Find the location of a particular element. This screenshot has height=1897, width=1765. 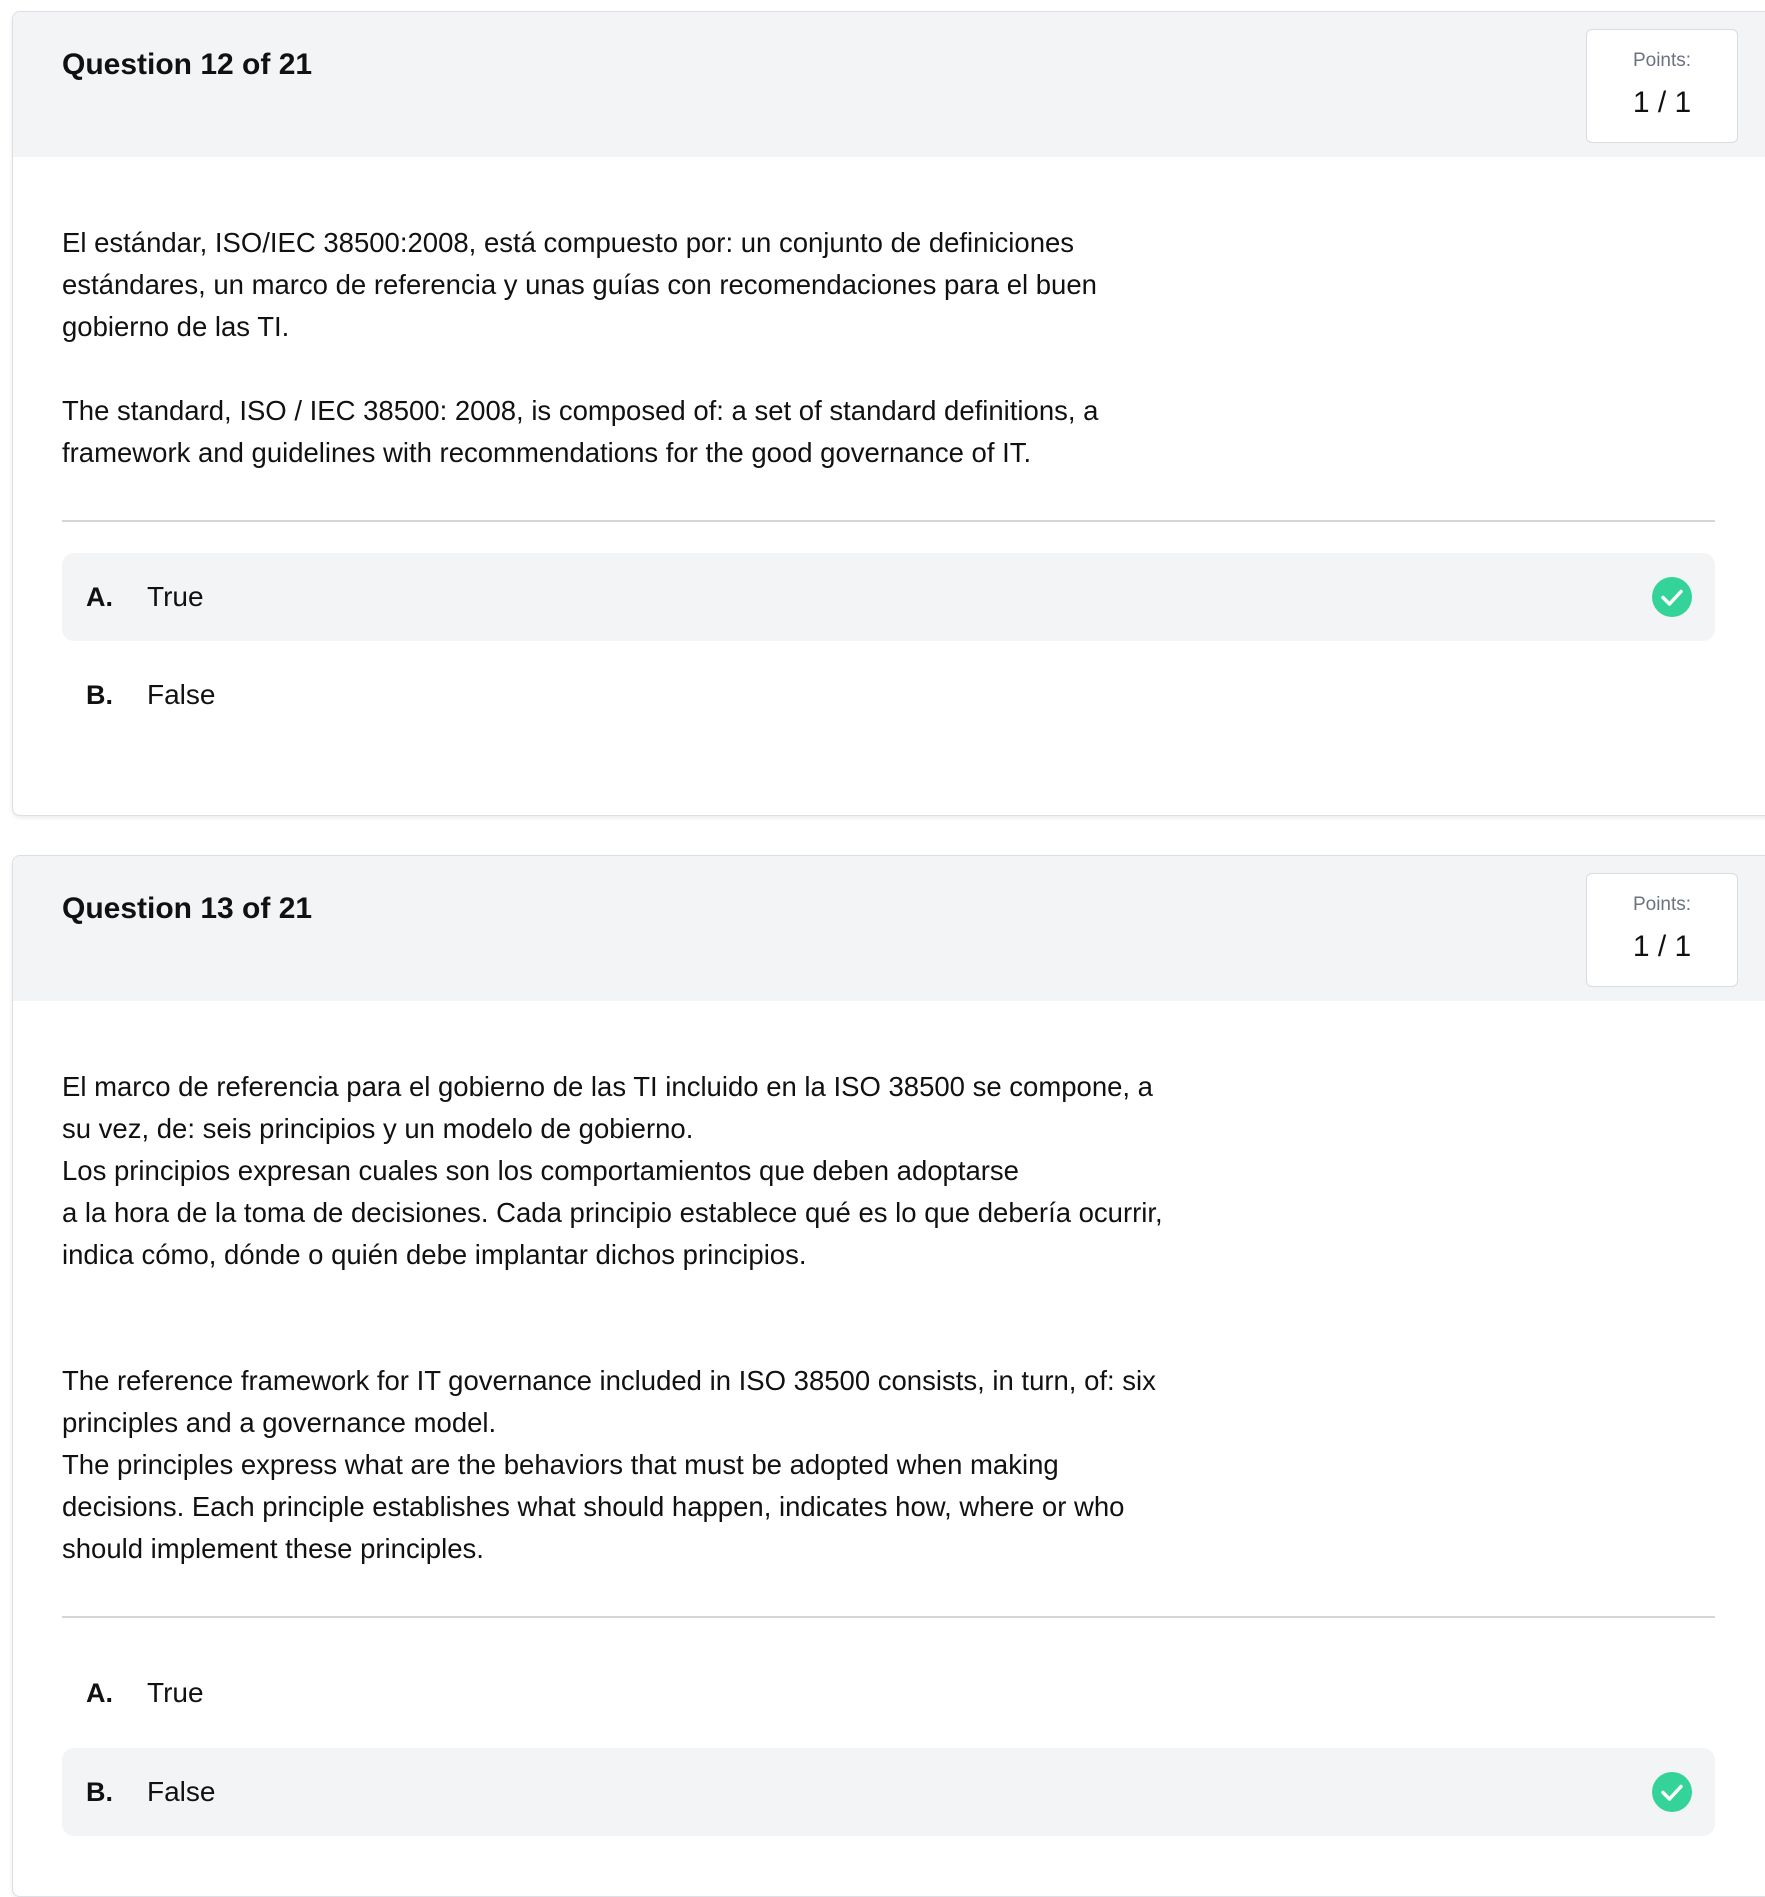

question-title: Question 13 of 21 is located at coordinates (187, 908).